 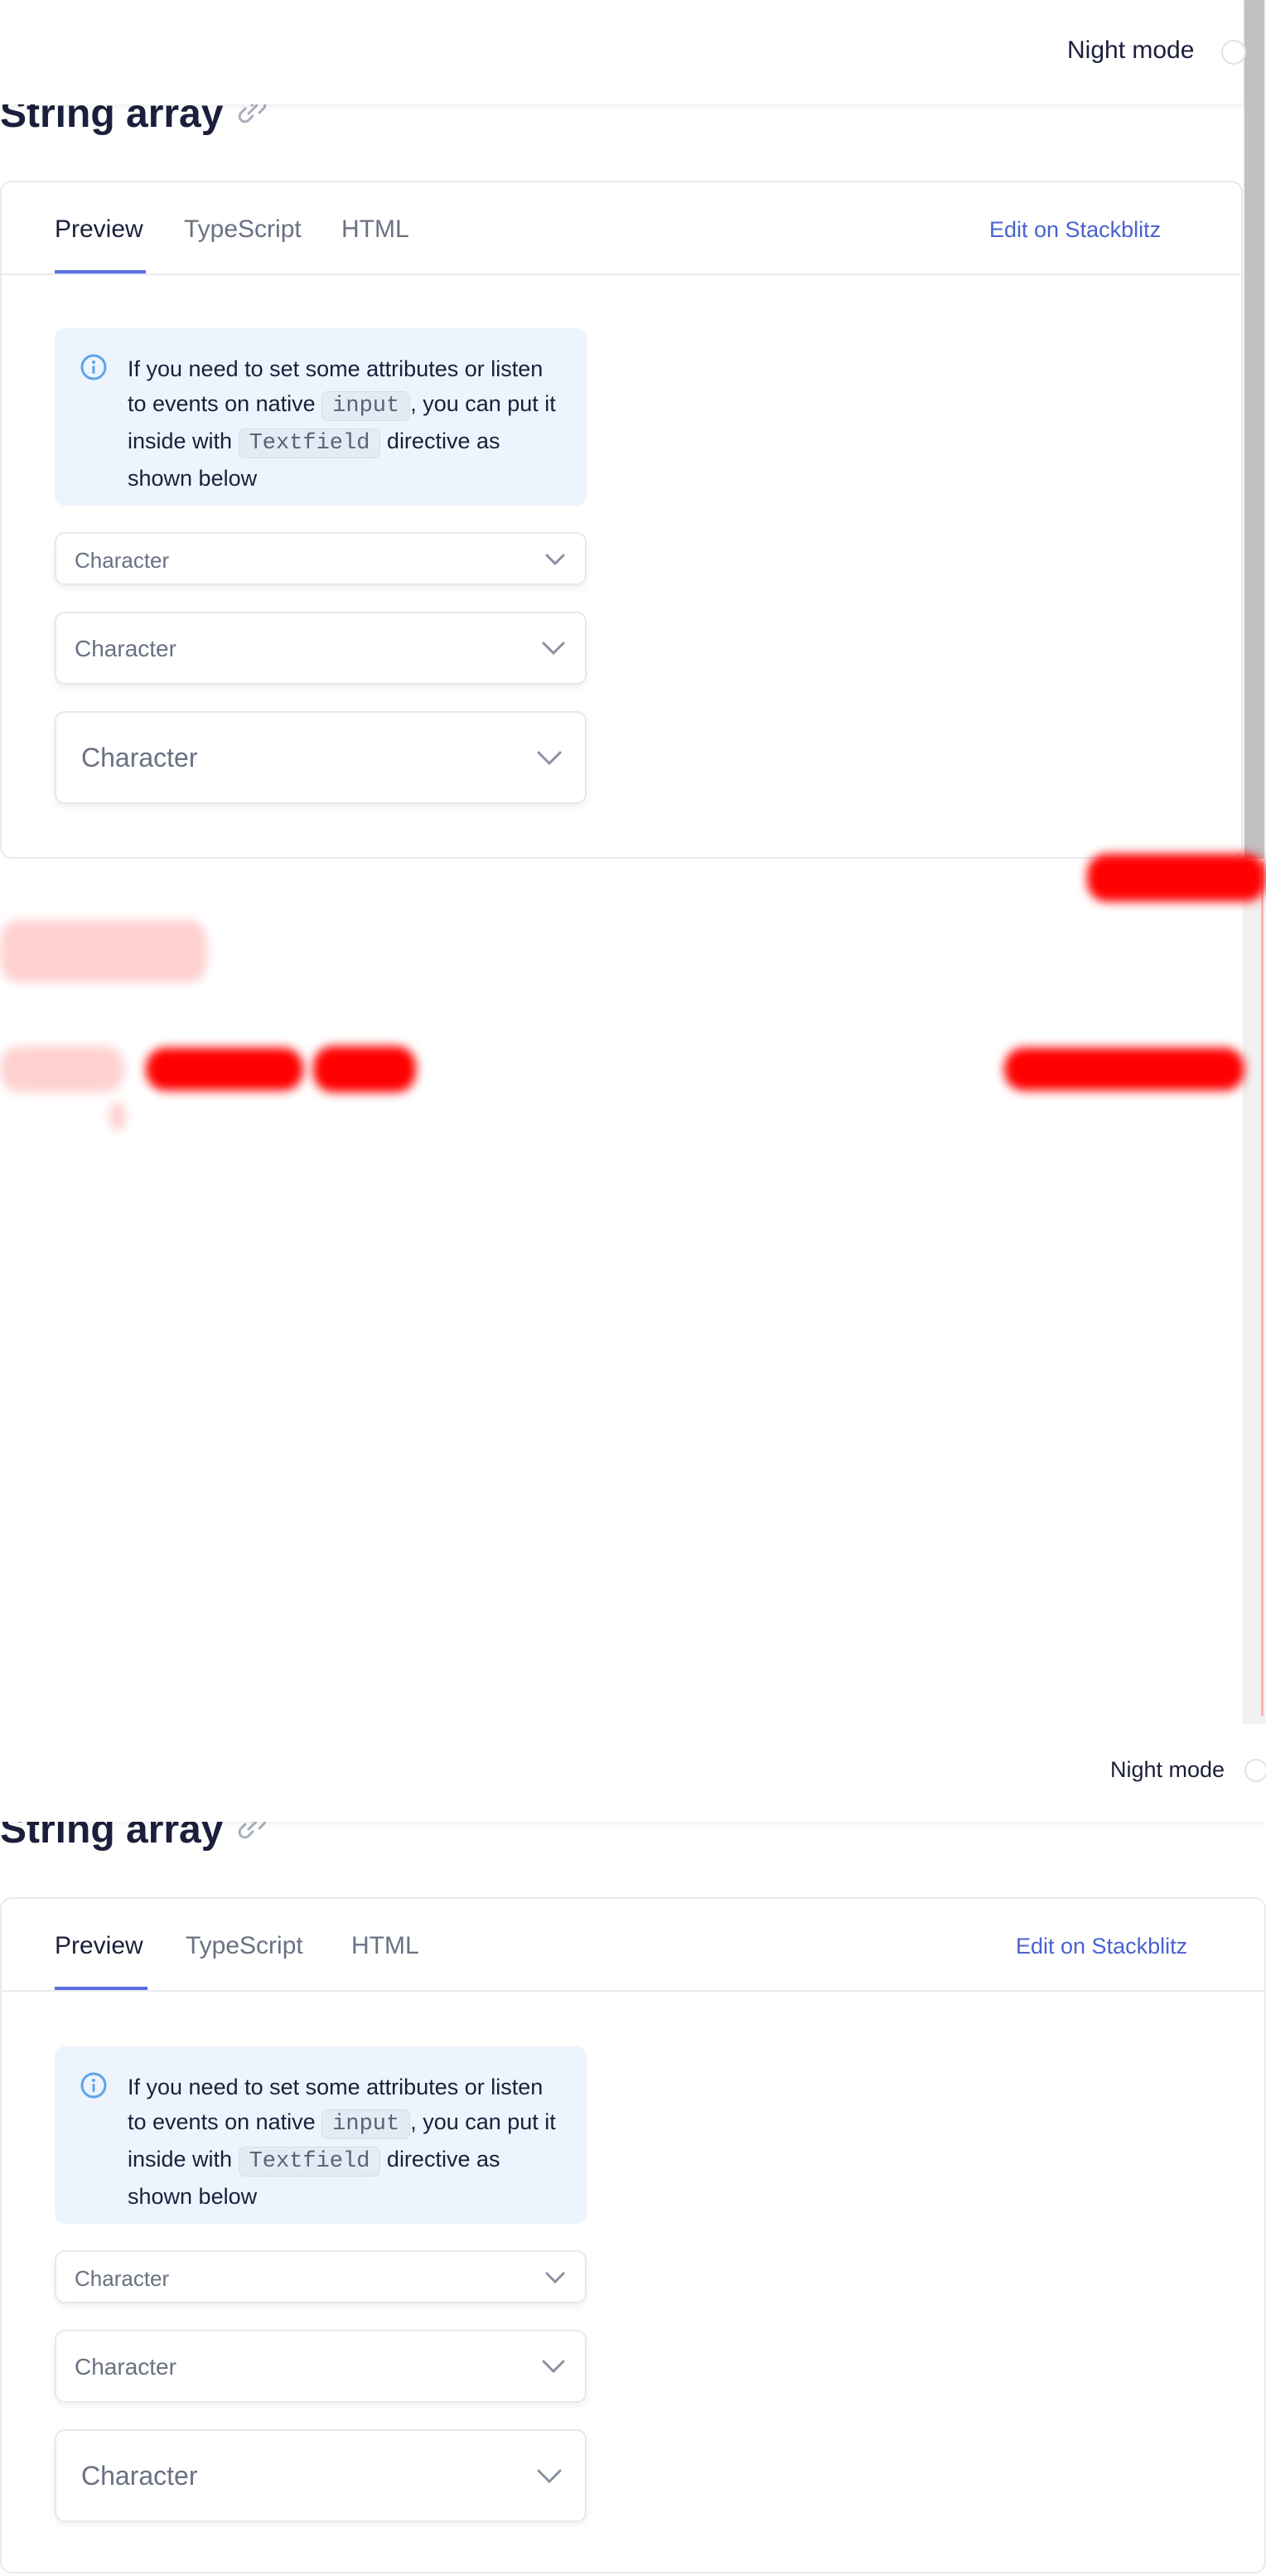 What do you see at coordinates (633, 1773) in the screenshot?
I see `bottom-header: Night mode` at bounding box center [633, 1773].